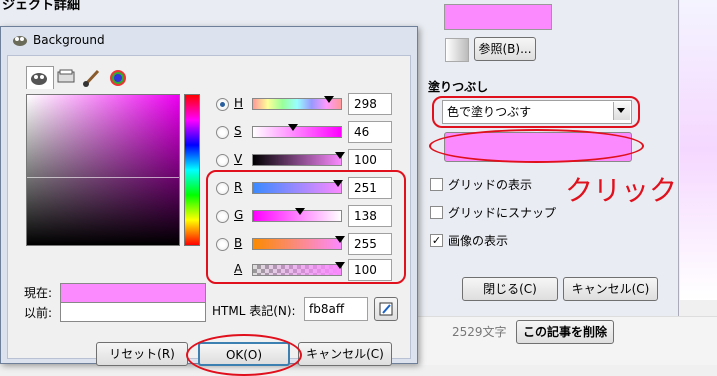 The image size is (717, 376). What do you see at coordinates (502, 213) in the screenshot?
I see `snap-grid-label: グリッドにスナップ` at bounding box center [502, 213].